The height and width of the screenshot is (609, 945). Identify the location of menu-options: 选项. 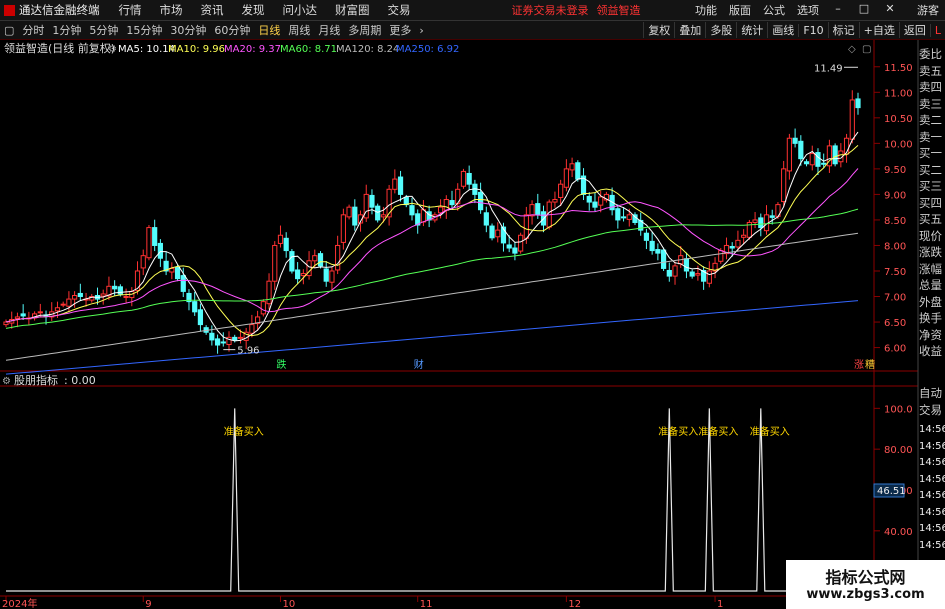
(808, 10).